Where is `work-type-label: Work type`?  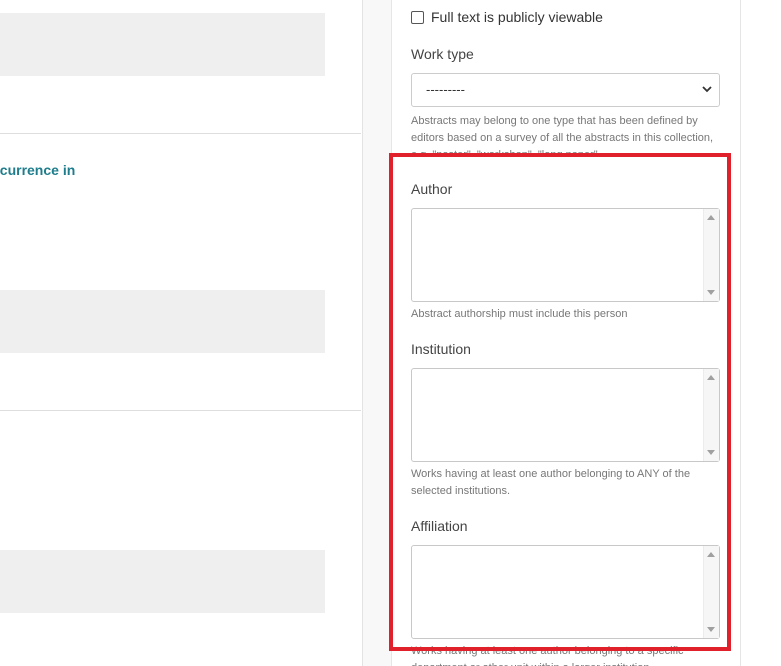
work-type-label: Work type is located at coordinates (442, 54).